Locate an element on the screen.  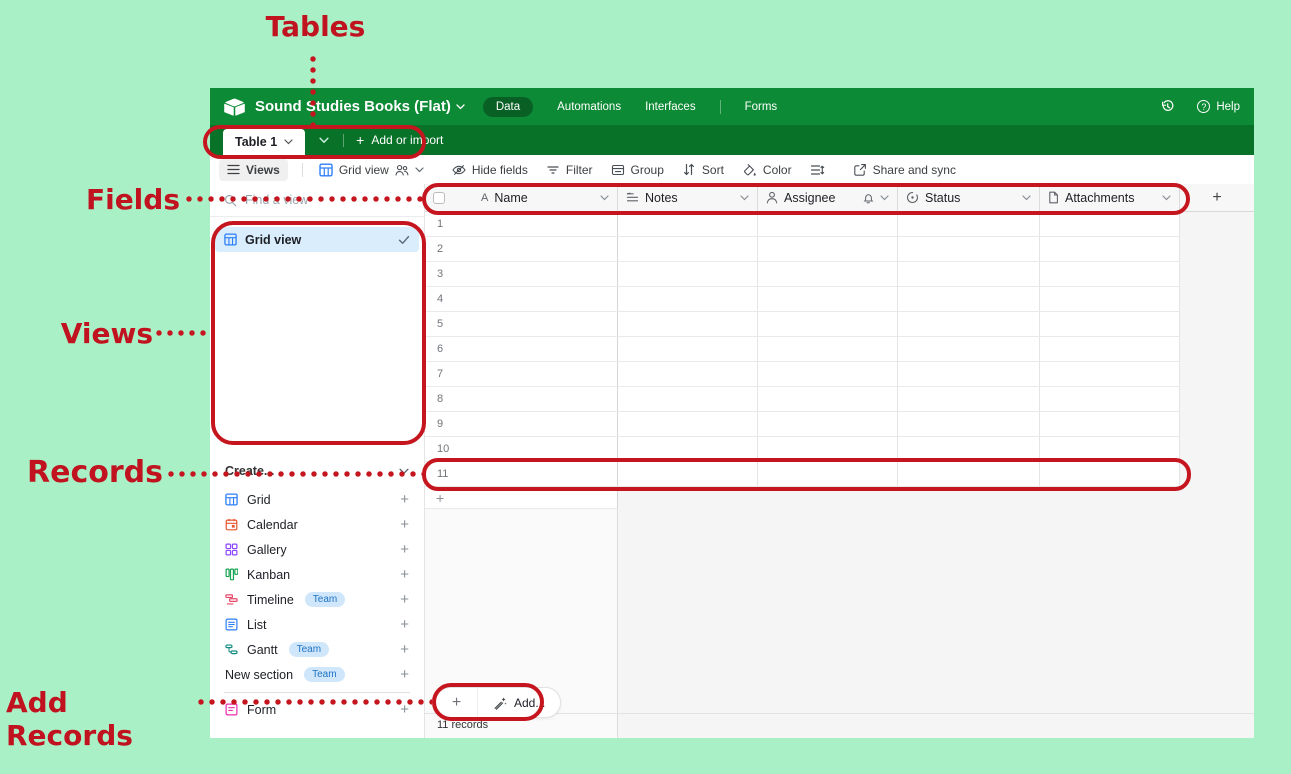
table-row: 6 is located at coordinates (802, 349).